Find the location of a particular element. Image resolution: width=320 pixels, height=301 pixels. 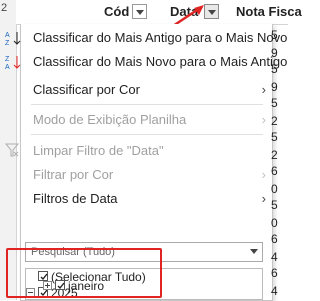

sort-az-icon: A Z is located at coordinates (13, 39).